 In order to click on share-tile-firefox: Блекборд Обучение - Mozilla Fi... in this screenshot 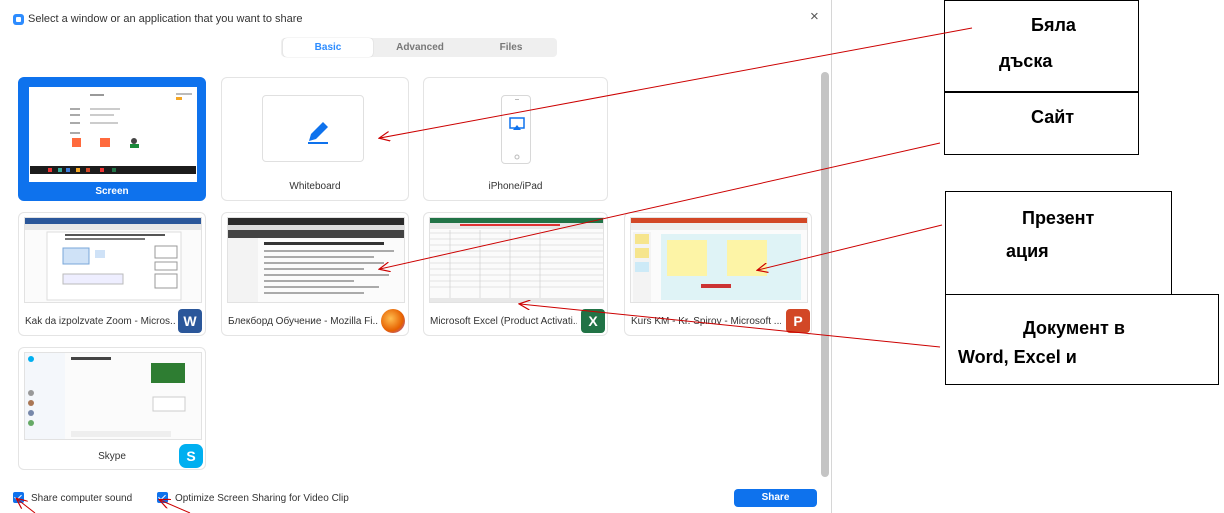, I will do `click(315, 274)`.